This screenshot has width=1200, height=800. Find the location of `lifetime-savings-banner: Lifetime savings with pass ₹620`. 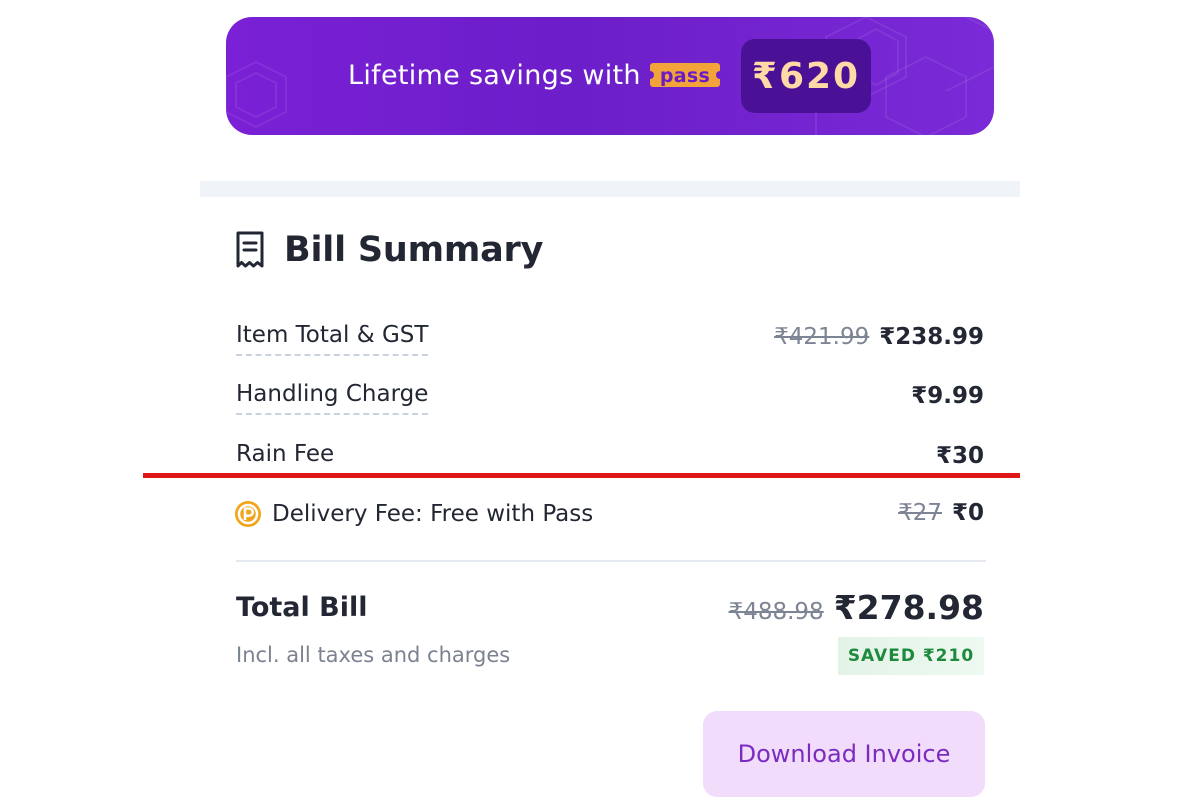

lifetime-savings-banner: Lifetime savings with pass ₹620 is located at coordinates (610, 76).